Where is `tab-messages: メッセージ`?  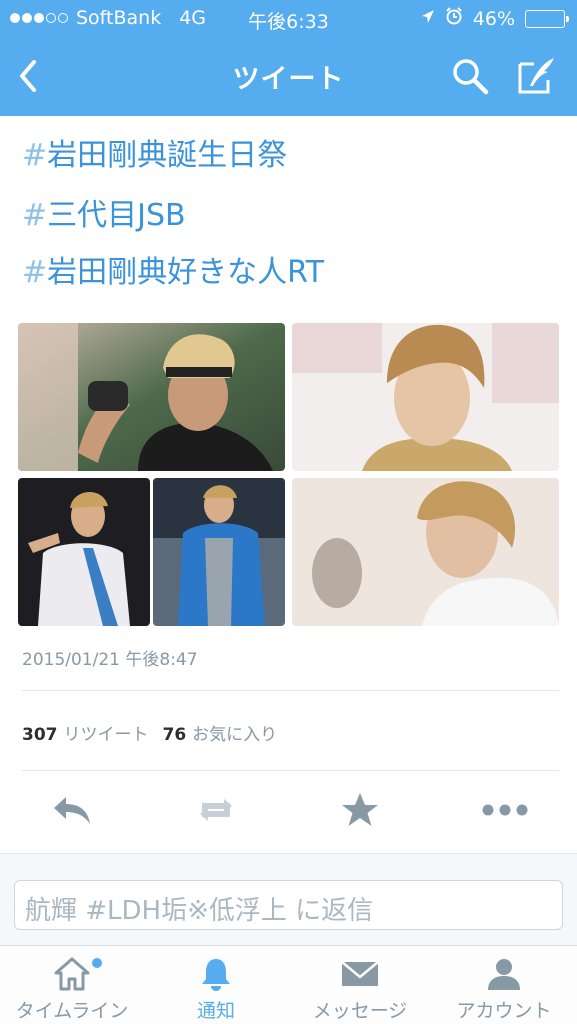 tab-messages: メッセージ is located at coordinates (360, 987).